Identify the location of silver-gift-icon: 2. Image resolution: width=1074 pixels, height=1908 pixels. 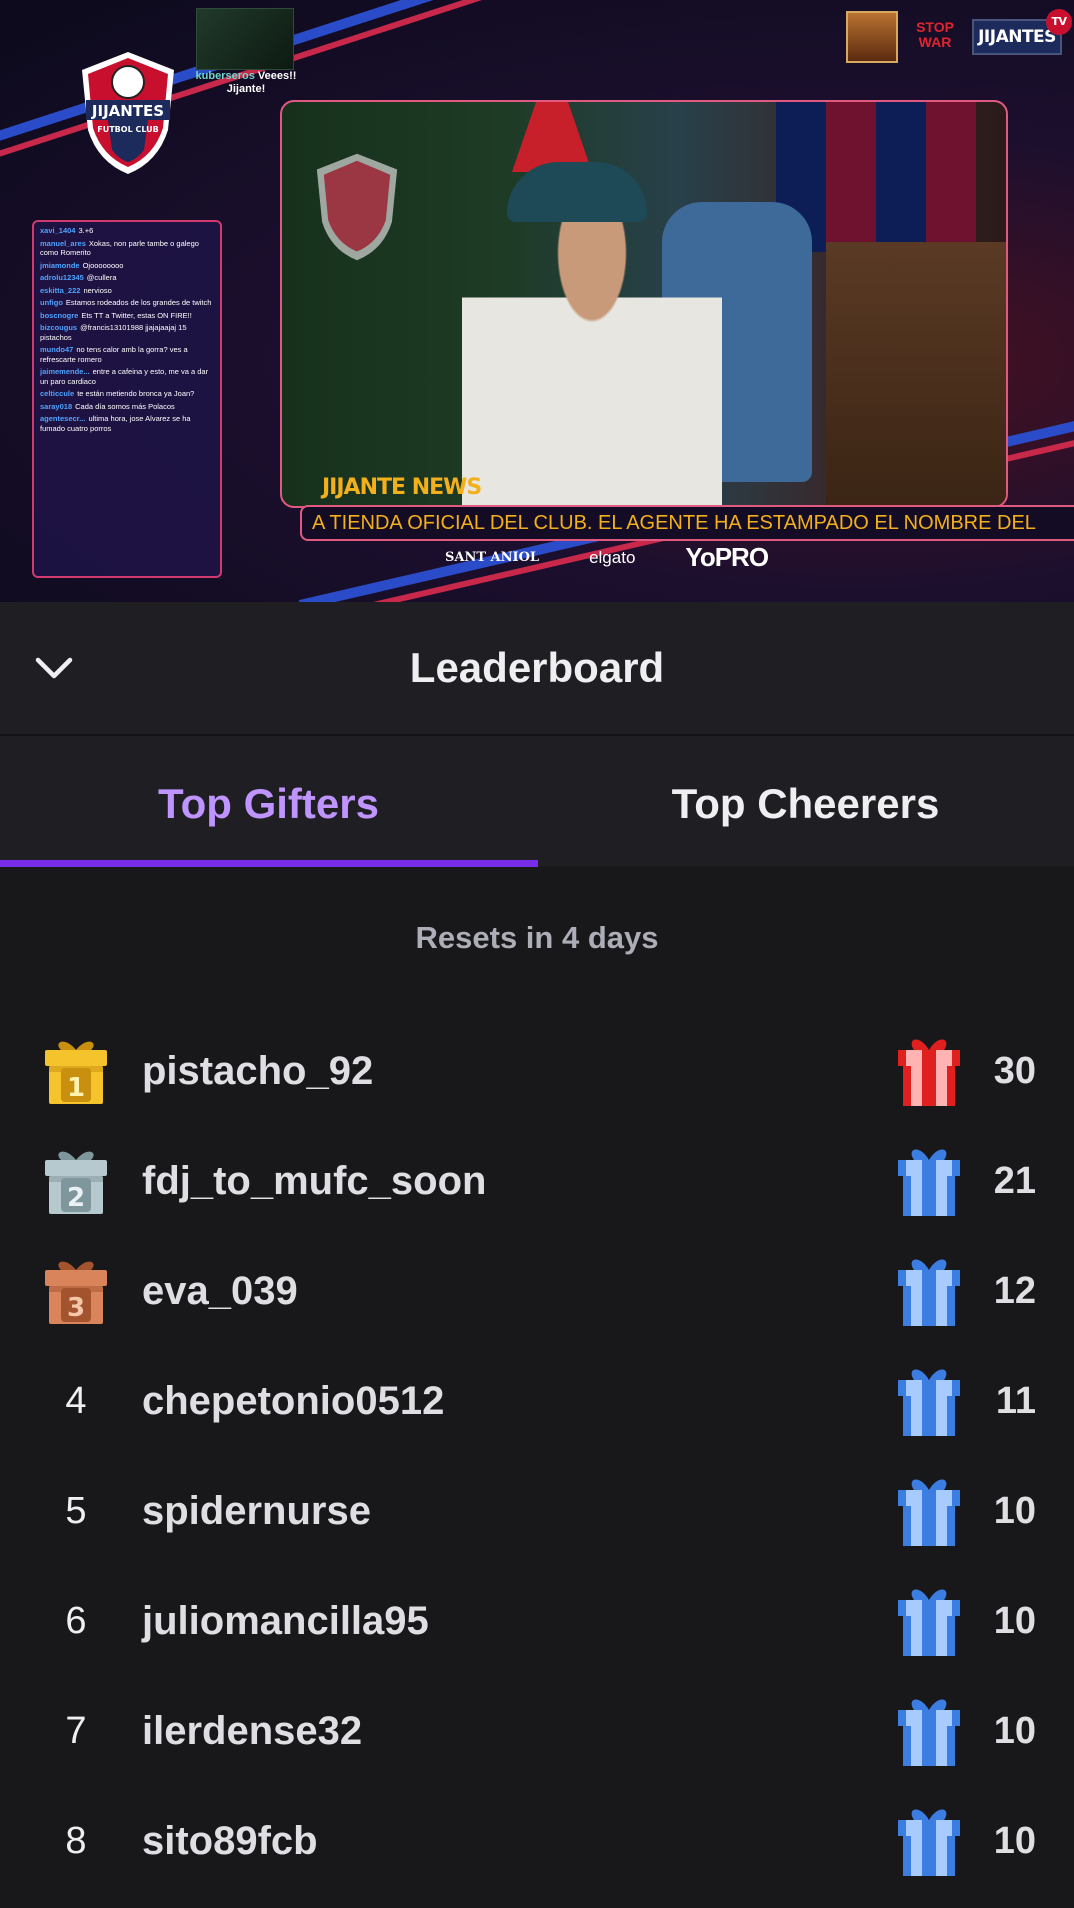
(76, 1181).